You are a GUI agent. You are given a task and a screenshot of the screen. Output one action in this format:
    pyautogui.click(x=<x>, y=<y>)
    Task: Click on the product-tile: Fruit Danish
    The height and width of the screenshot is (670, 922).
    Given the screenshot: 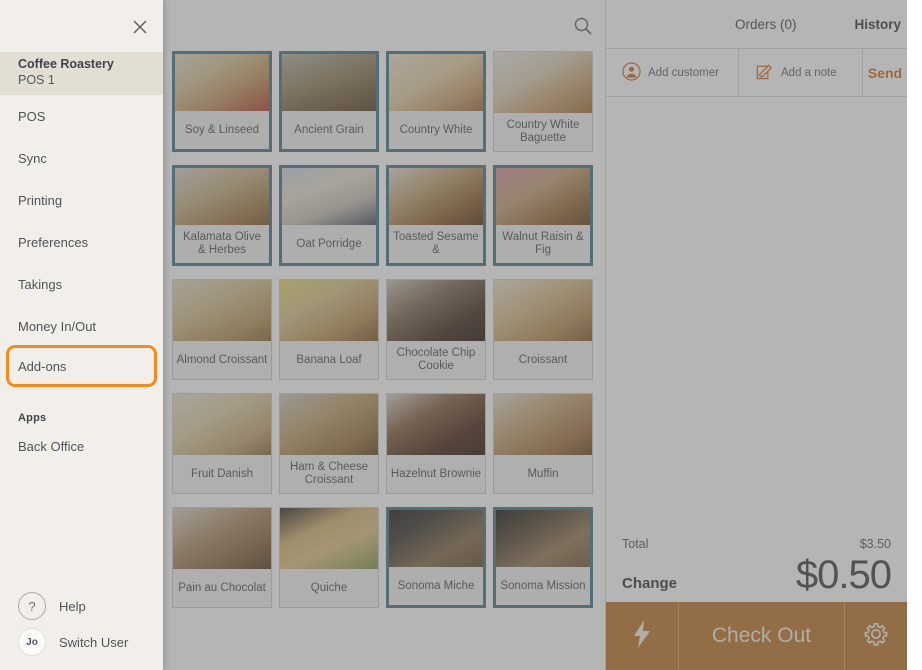 What is the action you would take?
    pyautogui.click(x=222, y=443)
    